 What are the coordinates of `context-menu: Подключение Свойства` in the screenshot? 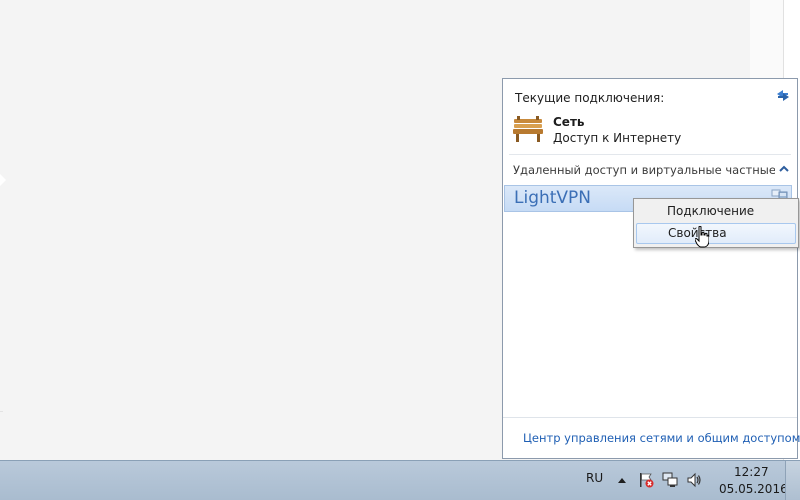 It's located at (716, 223).